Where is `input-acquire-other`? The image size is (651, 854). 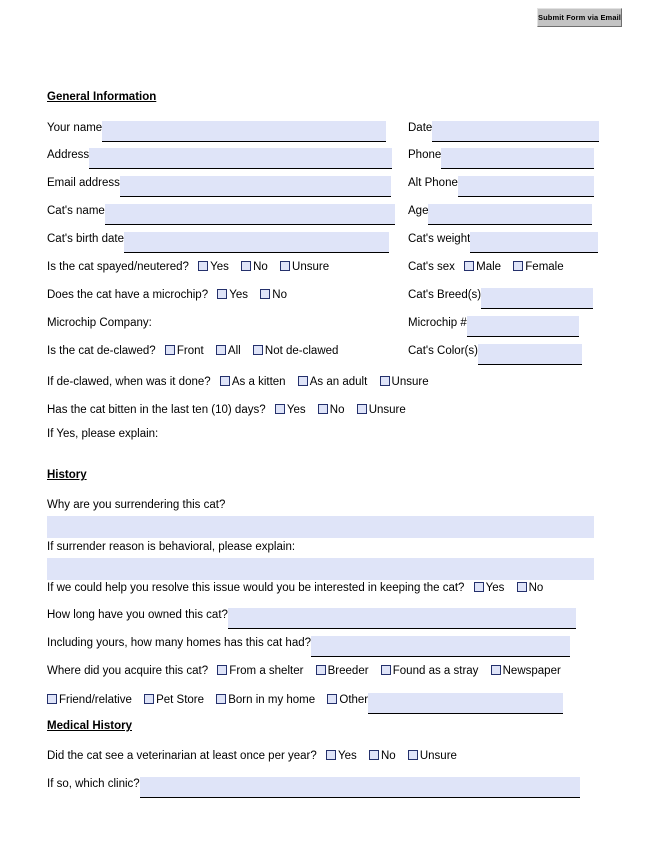 input-acquire-other is located at coordinates (466, 703).